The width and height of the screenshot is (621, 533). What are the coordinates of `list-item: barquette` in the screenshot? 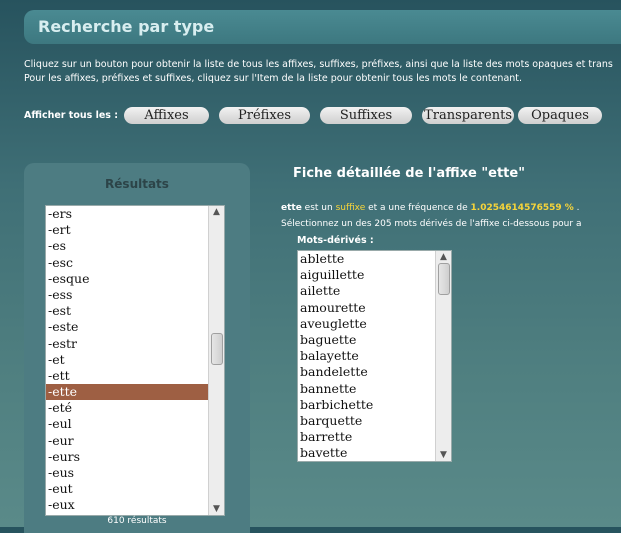 It's located at (374, 421).